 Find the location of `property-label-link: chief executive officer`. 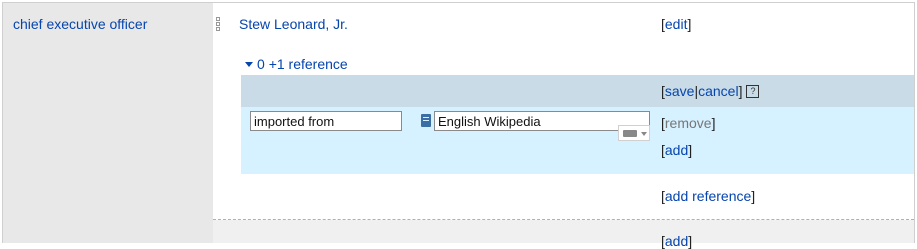

property-label-link: chief executive officer is located at coordinates (80, 24).